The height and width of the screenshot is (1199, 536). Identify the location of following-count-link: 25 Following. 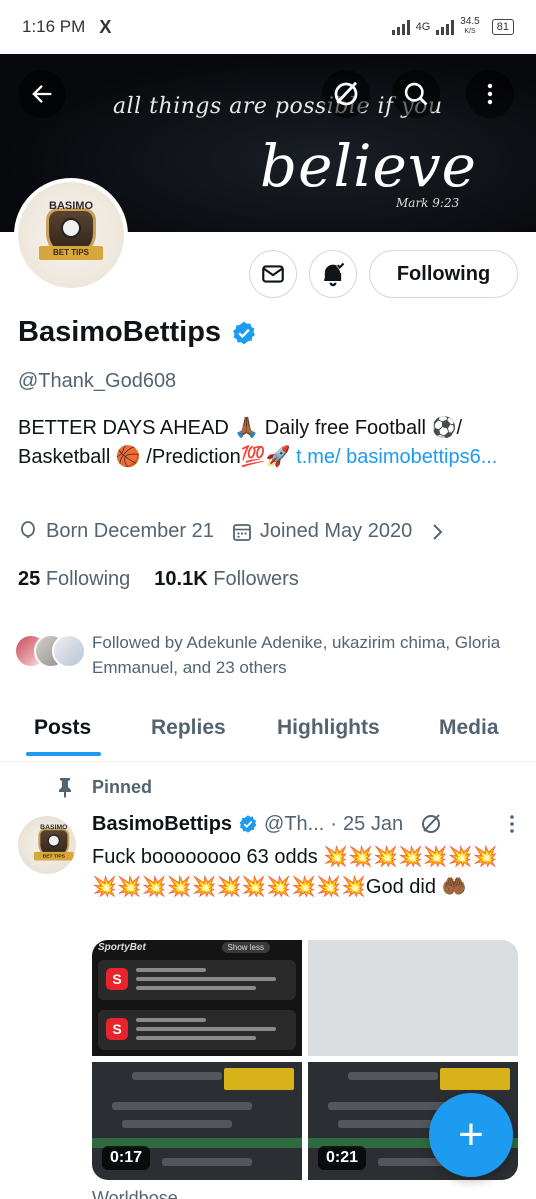
(74, 579).